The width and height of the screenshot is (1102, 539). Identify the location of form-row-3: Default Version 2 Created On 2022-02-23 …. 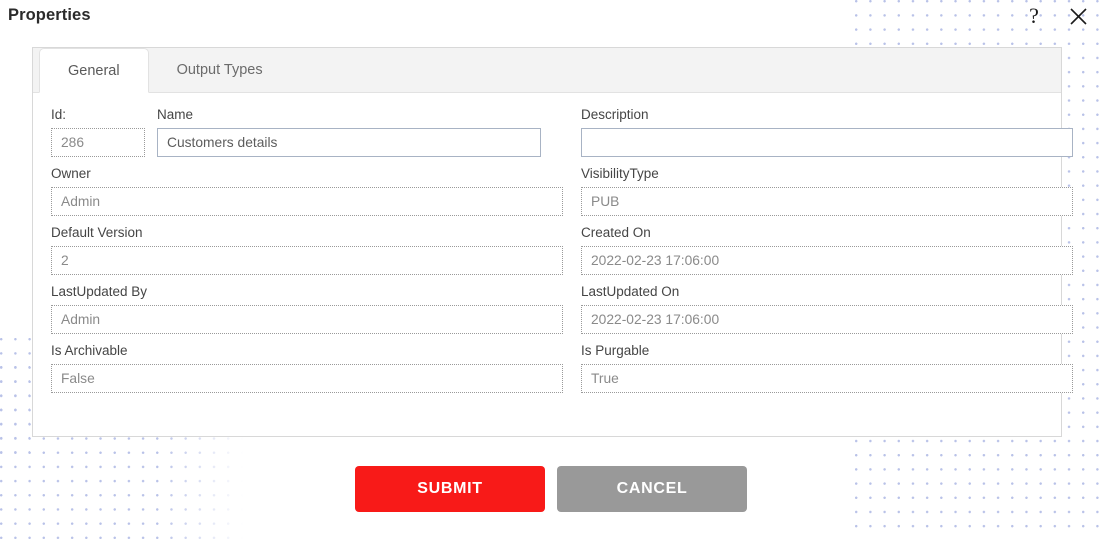
(562, 250).